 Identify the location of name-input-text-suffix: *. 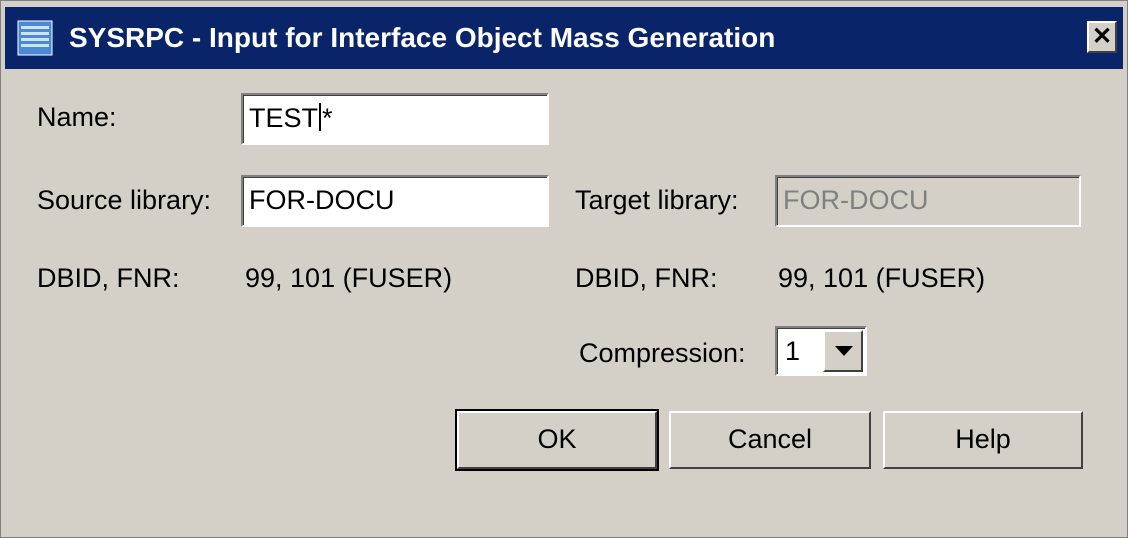
(327, 118).